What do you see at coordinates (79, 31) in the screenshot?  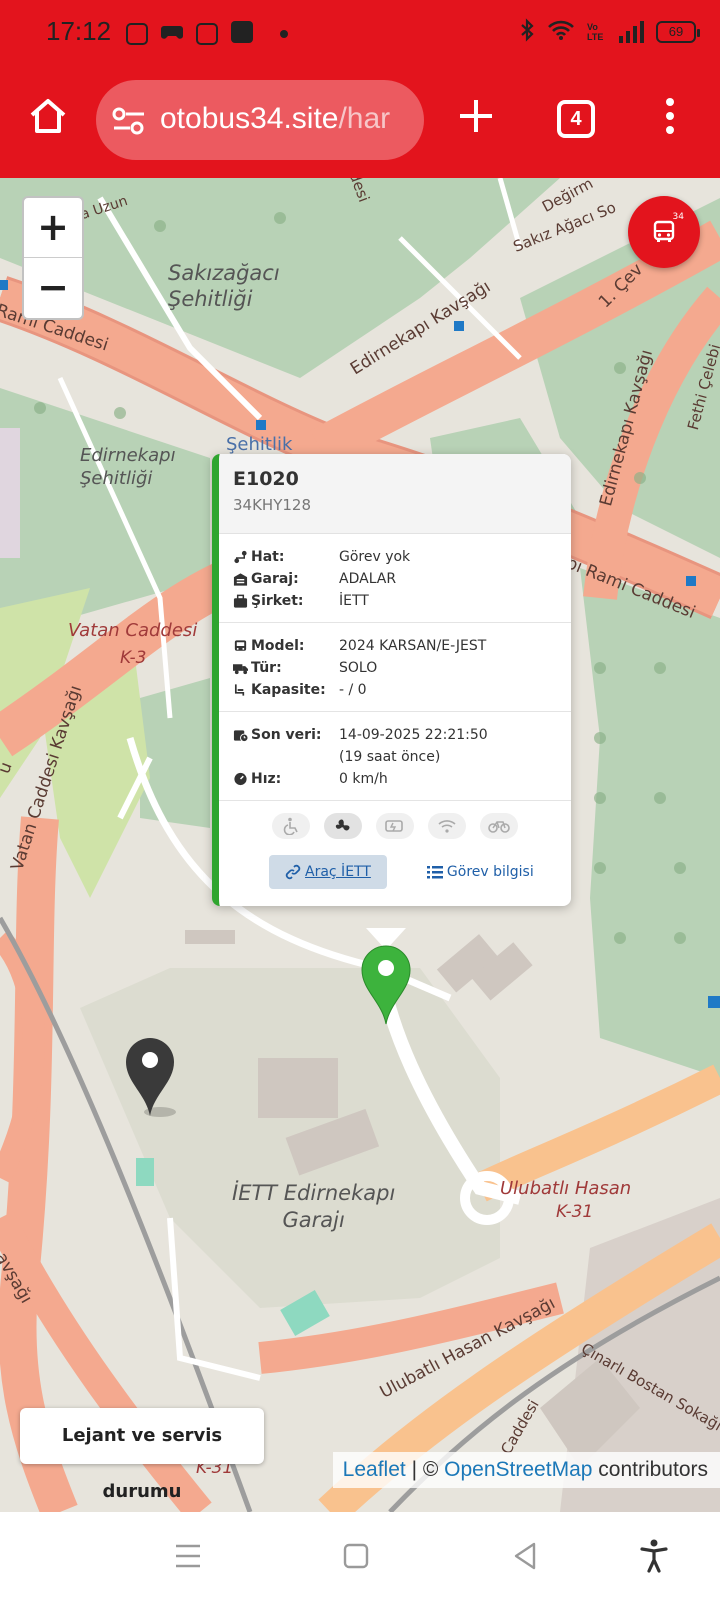 I see `status-time: 17:12` at bounding box center [79, 31].